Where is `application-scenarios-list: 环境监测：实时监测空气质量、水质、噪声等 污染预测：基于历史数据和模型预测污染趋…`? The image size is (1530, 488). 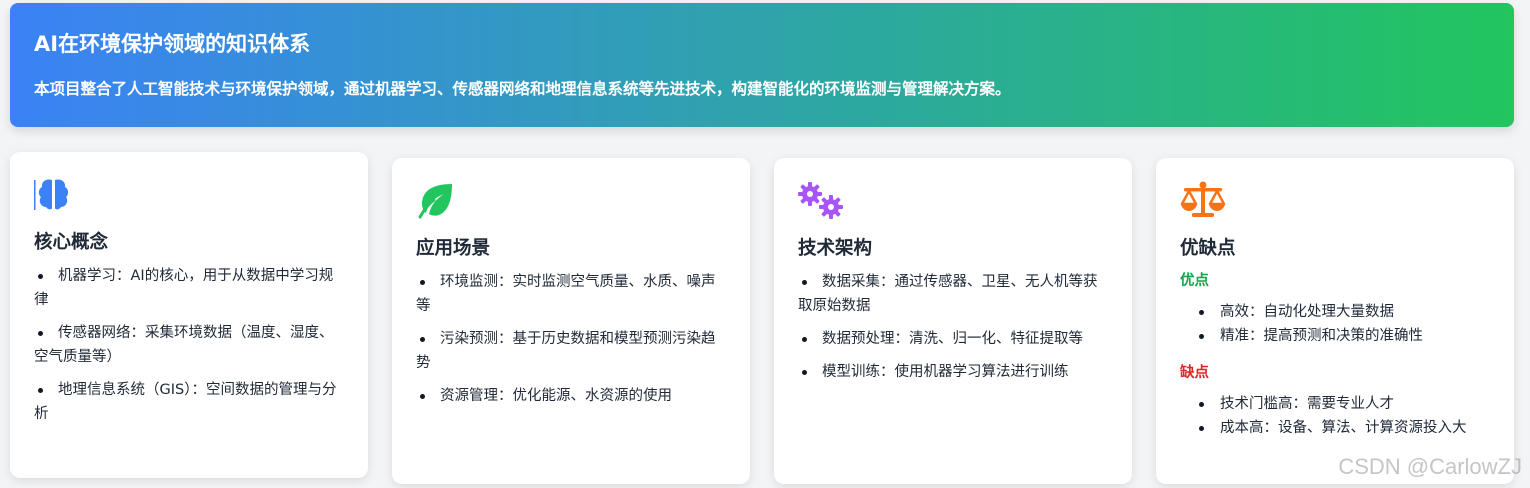
application-scenarios-list: 环境监测：实时监测空气质量、水质、噪声等 污染预测：基于历史数据和模型预测污染趋… is located at coordinates (572, 339).